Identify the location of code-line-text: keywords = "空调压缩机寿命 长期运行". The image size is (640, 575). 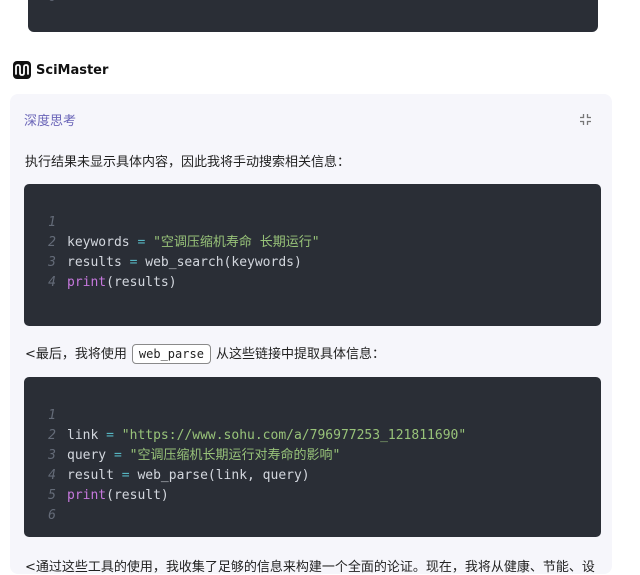
(193, 243).